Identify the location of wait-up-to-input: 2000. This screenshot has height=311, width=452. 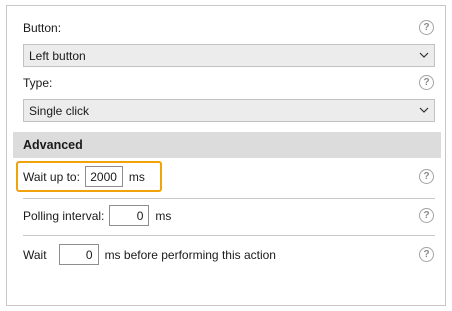
(103, 176).